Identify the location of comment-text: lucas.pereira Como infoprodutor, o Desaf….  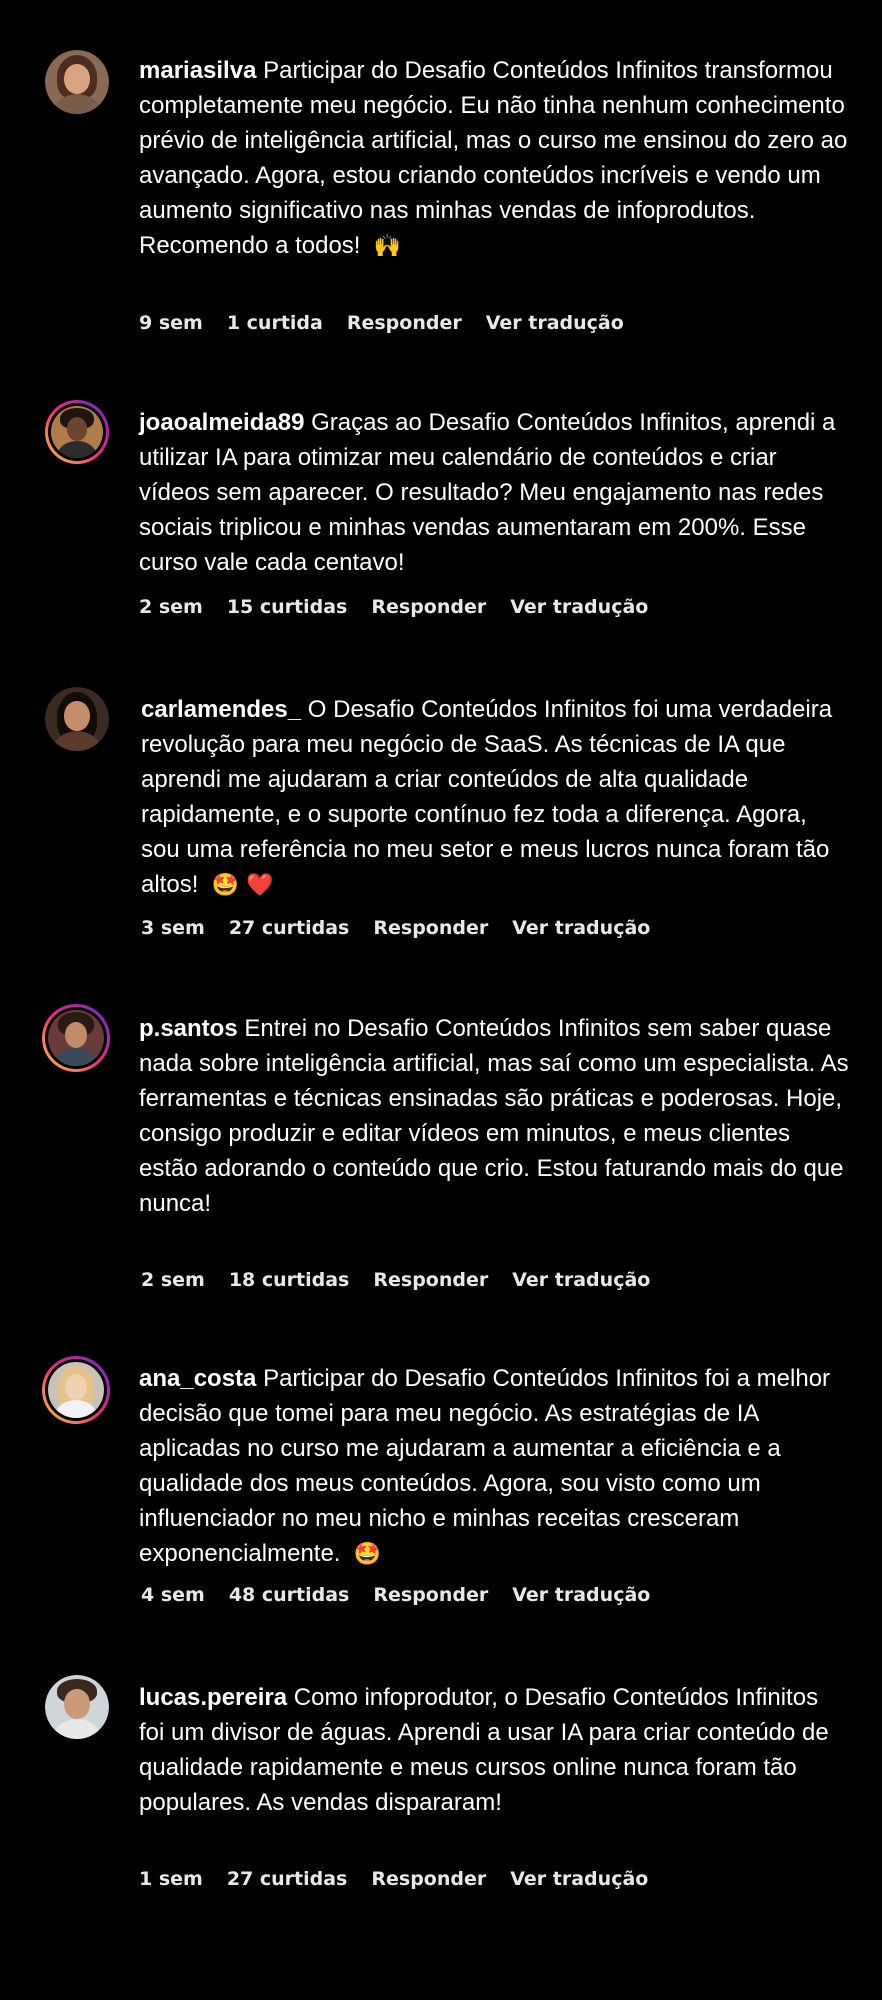
(494, 1750).